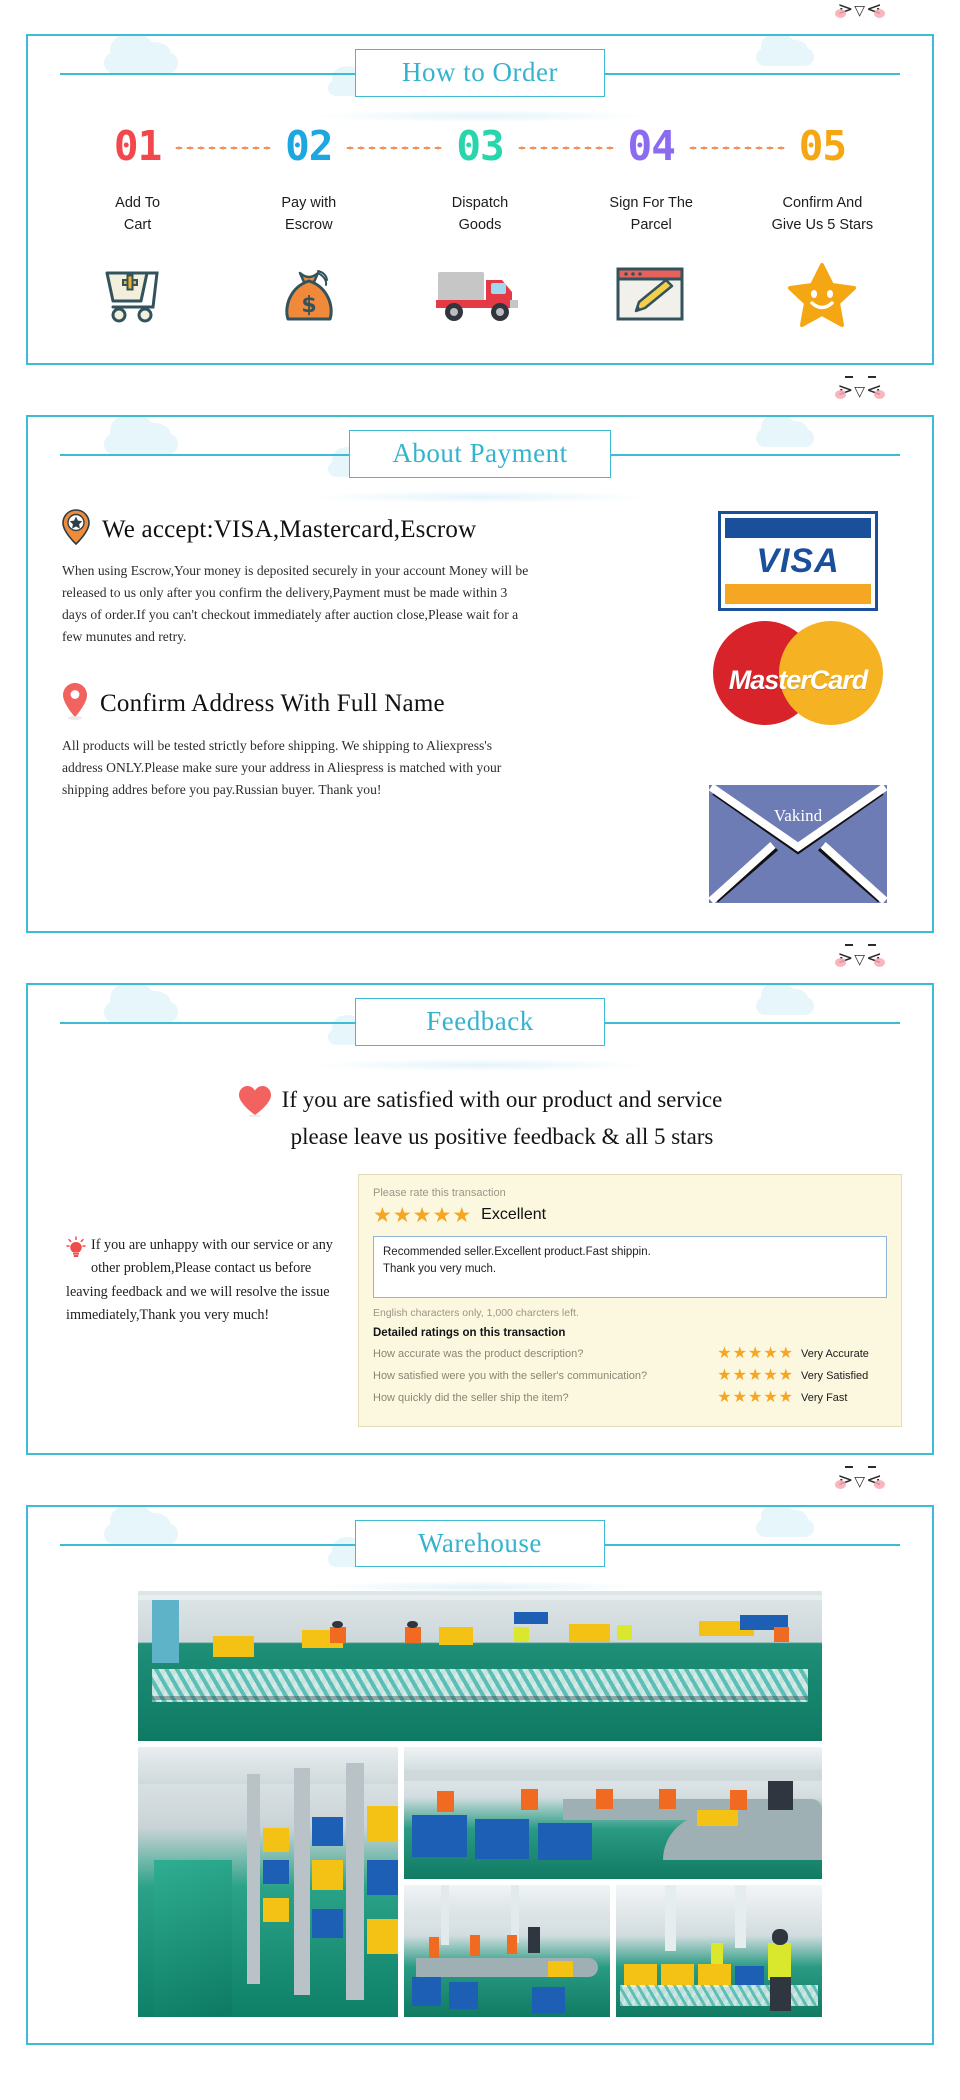 Image resolution: width=960 pixels, height=2100 pixels. What do you see at coordinates (308, 294) in the screenshot?
I see `money-bag-icon: $` at bounding box center [308, 294].